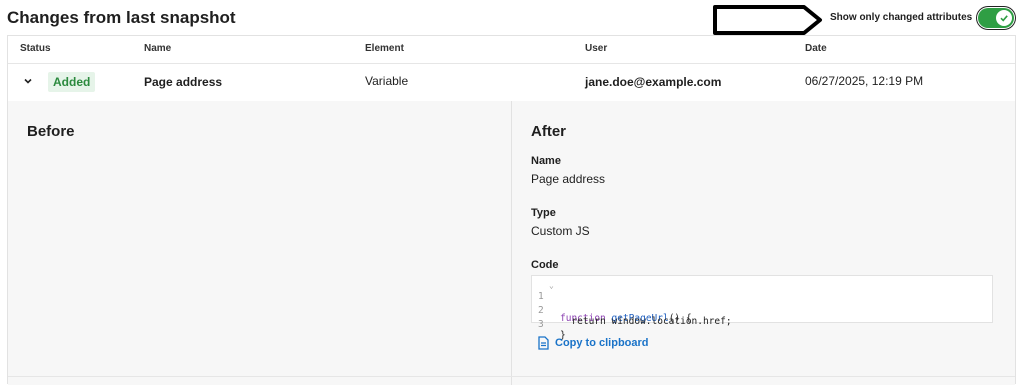 This screenshot has width=1024, height=385. What do you see at coordinates (543, 343) in the screenshot?
I see `document-copy-icon` at bounding box center [543, 343].